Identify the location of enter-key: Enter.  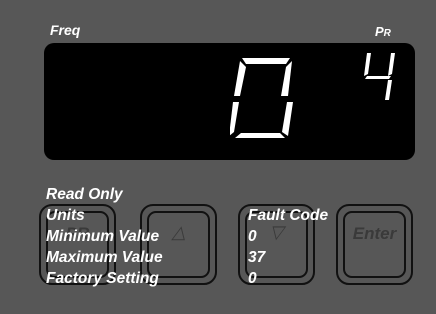
(374, 244).